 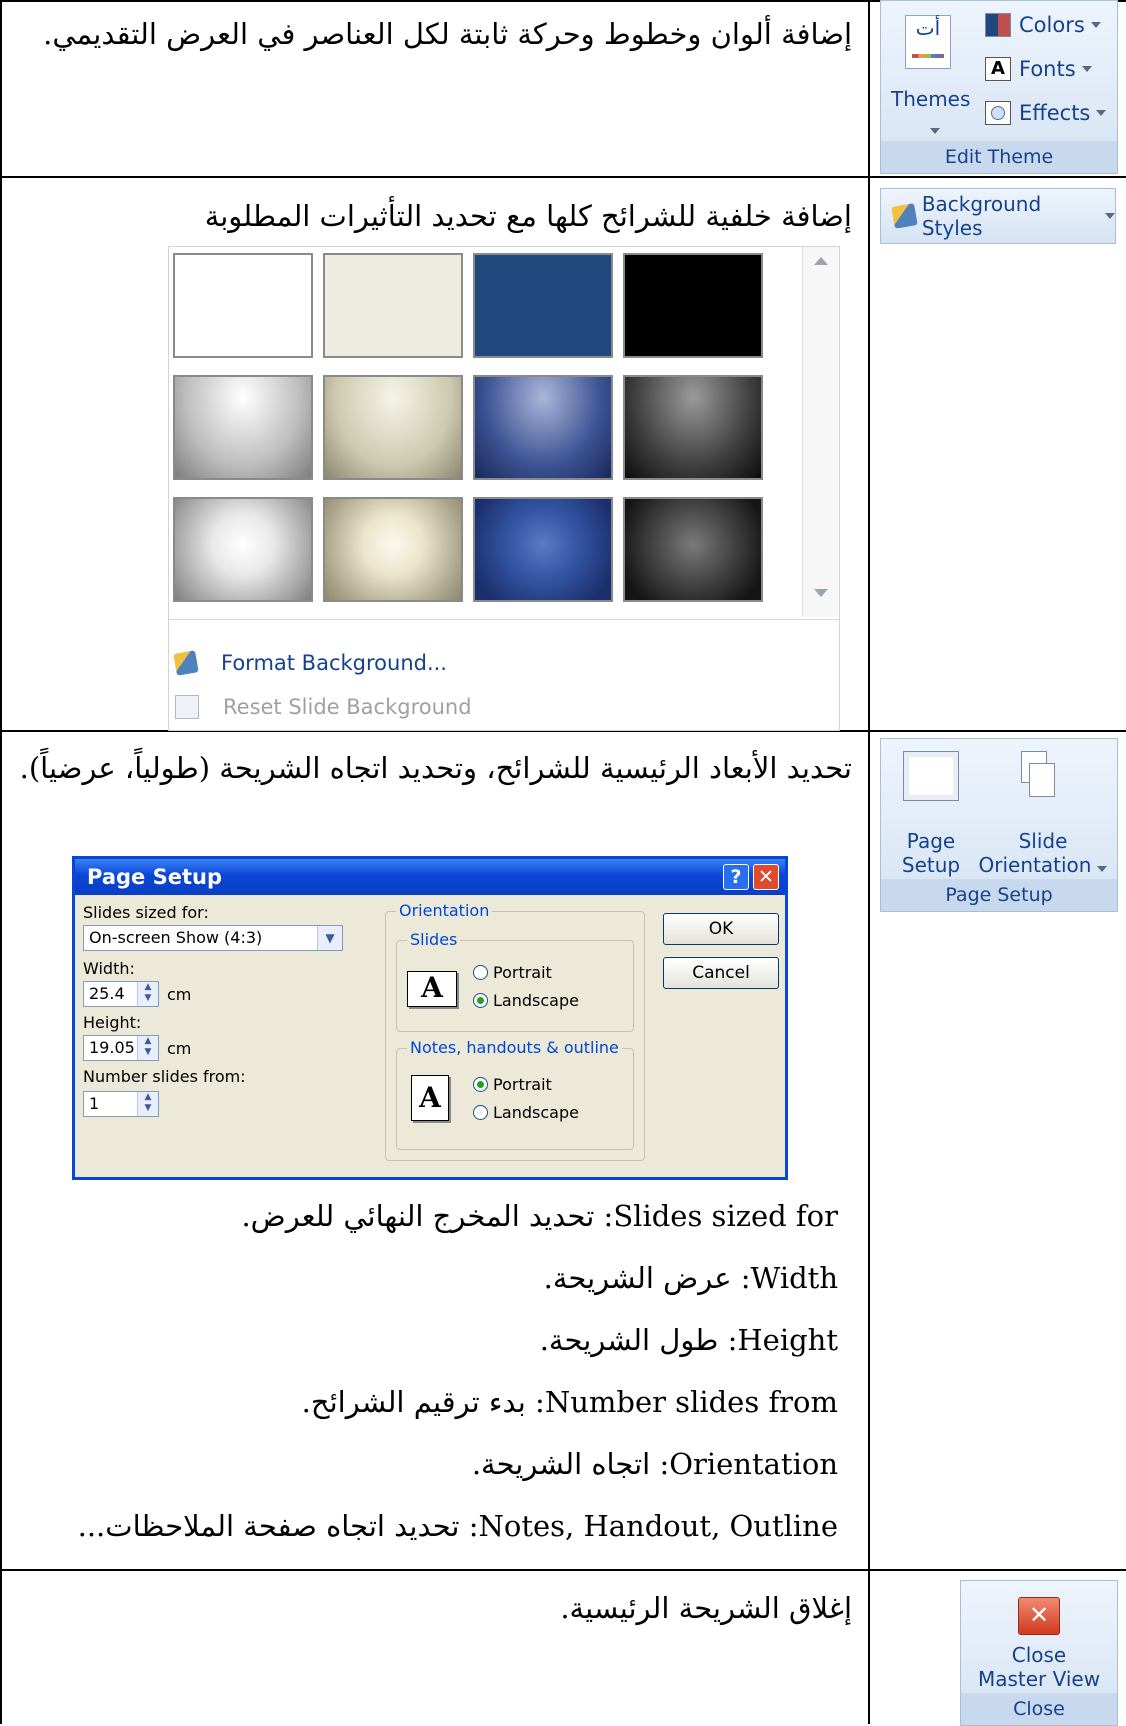 What do you see at coordinates (430, 877) in the screenshot?
I see `dialog-title: Page Setup` at bounding box center [430, 877].